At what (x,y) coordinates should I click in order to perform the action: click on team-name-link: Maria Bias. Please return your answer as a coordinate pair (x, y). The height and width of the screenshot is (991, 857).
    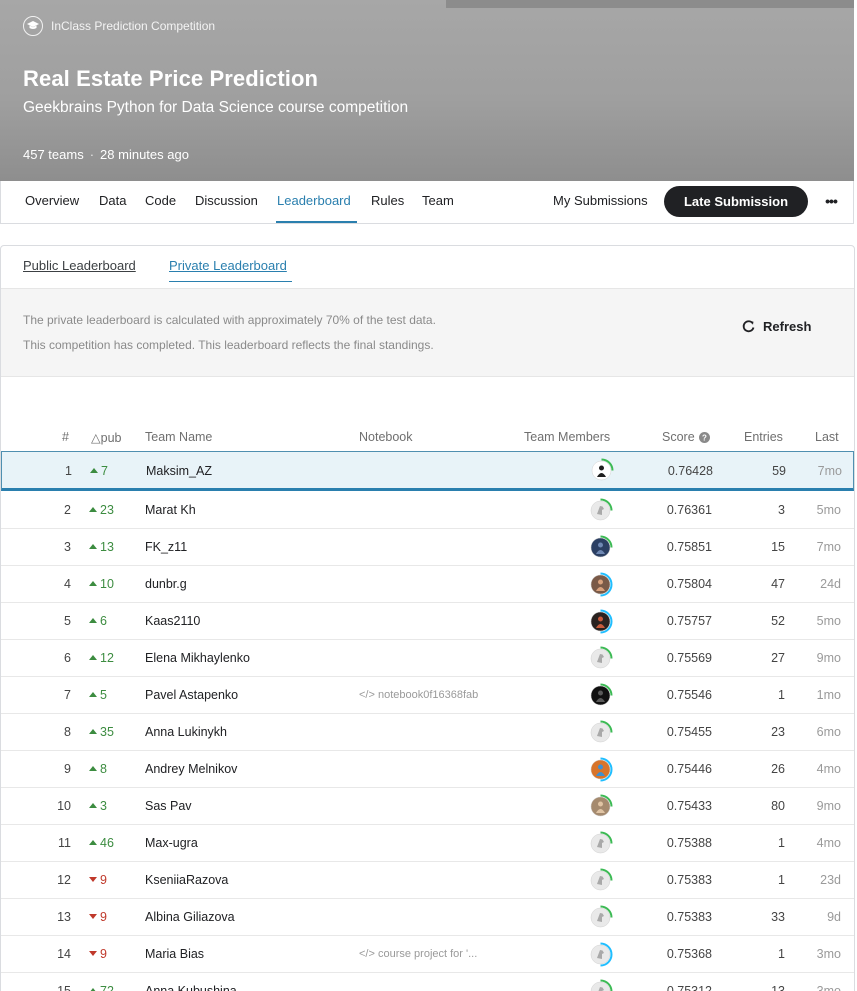
    Looking at the image, I should click on (174, 954).